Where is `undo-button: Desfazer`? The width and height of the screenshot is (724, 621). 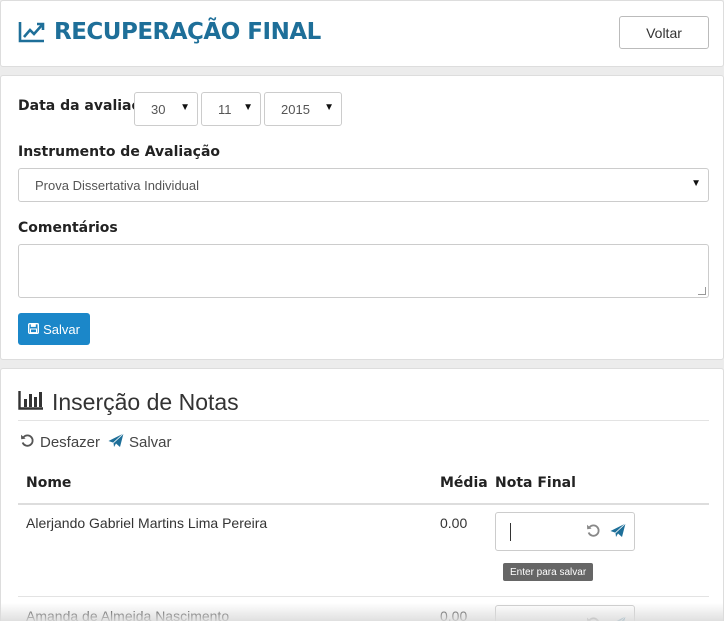
undo-button: Desfazer is located at coordinates (60, 442).